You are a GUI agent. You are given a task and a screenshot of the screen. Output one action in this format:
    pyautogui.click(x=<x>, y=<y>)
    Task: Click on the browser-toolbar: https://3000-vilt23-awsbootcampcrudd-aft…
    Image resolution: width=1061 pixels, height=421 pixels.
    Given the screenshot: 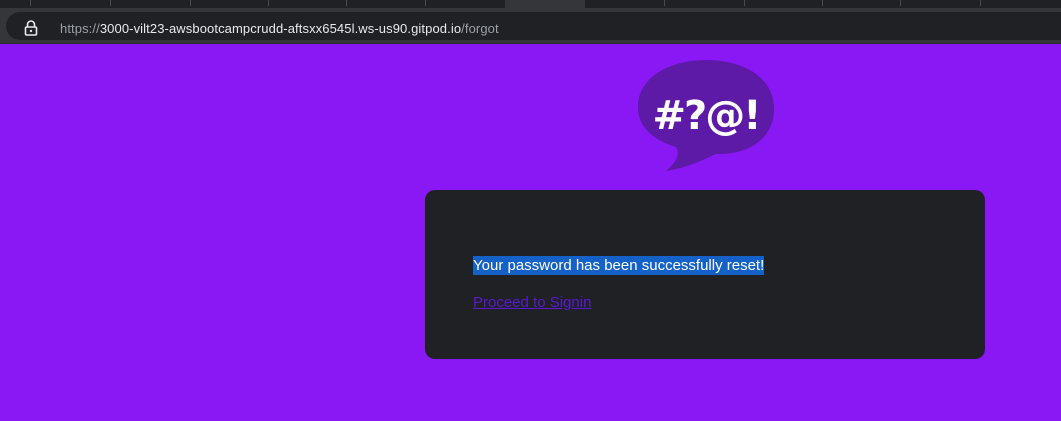 What is the action you would take?
    pyautogui.click(x=530, y=26)
    